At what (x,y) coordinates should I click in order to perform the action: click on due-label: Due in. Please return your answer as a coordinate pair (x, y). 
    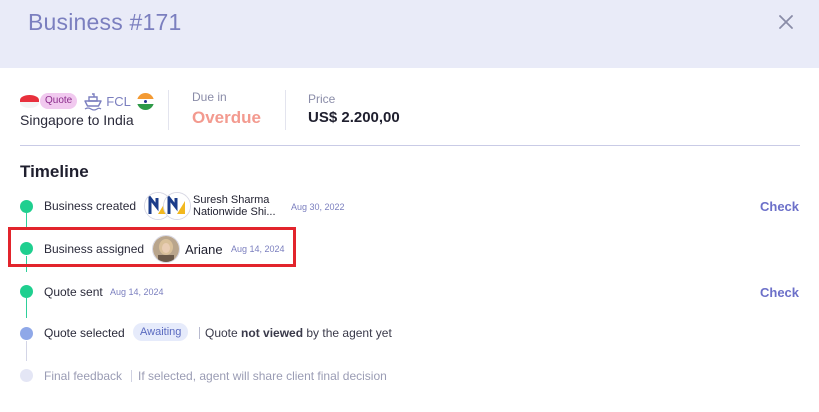
    Looking at the image, I should click on (209, 97).